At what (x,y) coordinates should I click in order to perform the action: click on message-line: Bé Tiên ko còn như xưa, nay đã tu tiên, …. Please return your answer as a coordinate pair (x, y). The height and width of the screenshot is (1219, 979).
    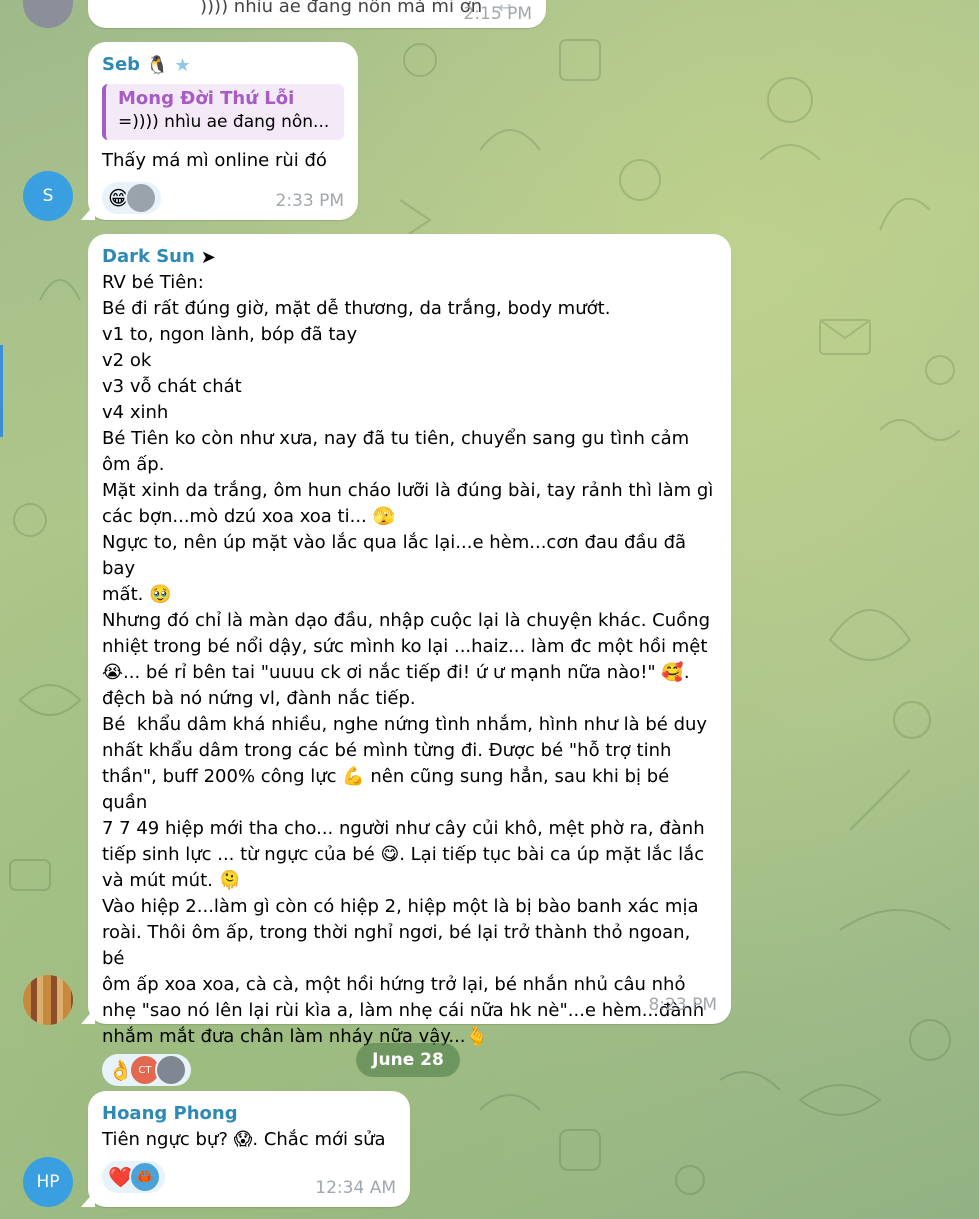
    Looking at the image, I should click on (396, 438).